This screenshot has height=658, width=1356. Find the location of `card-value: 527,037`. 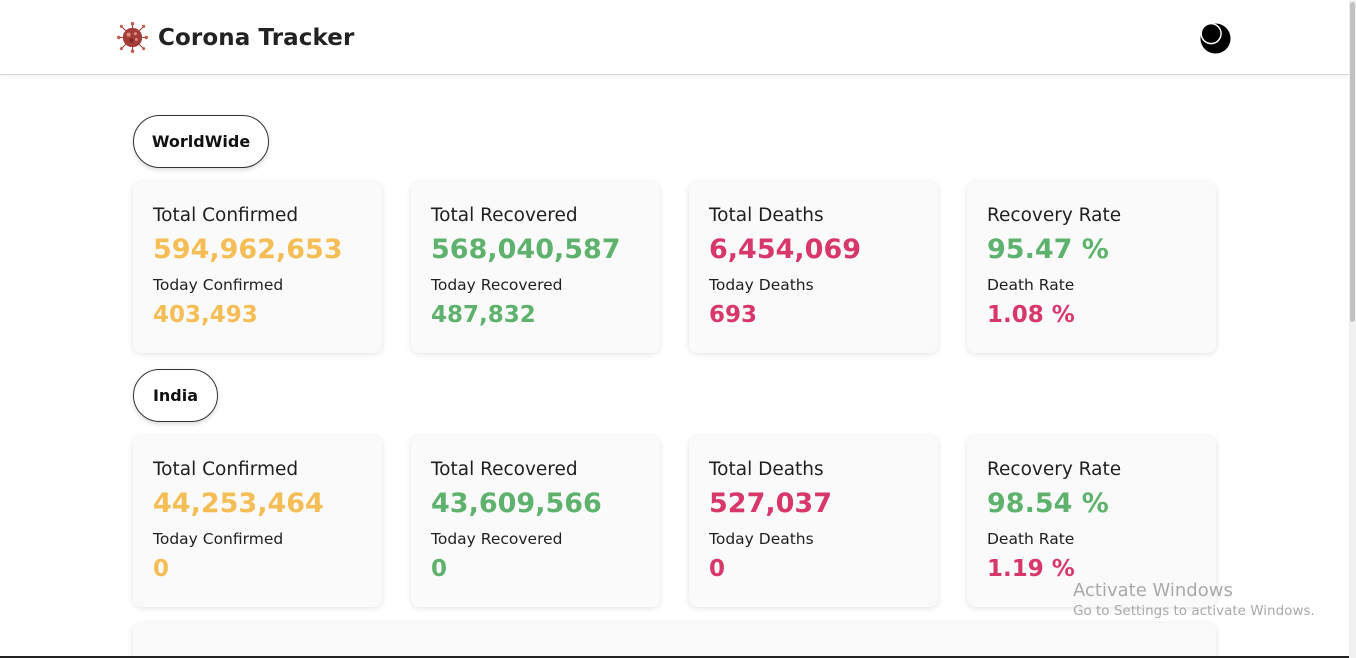

card-value: 527,037 is located at coordinates (770, 503).